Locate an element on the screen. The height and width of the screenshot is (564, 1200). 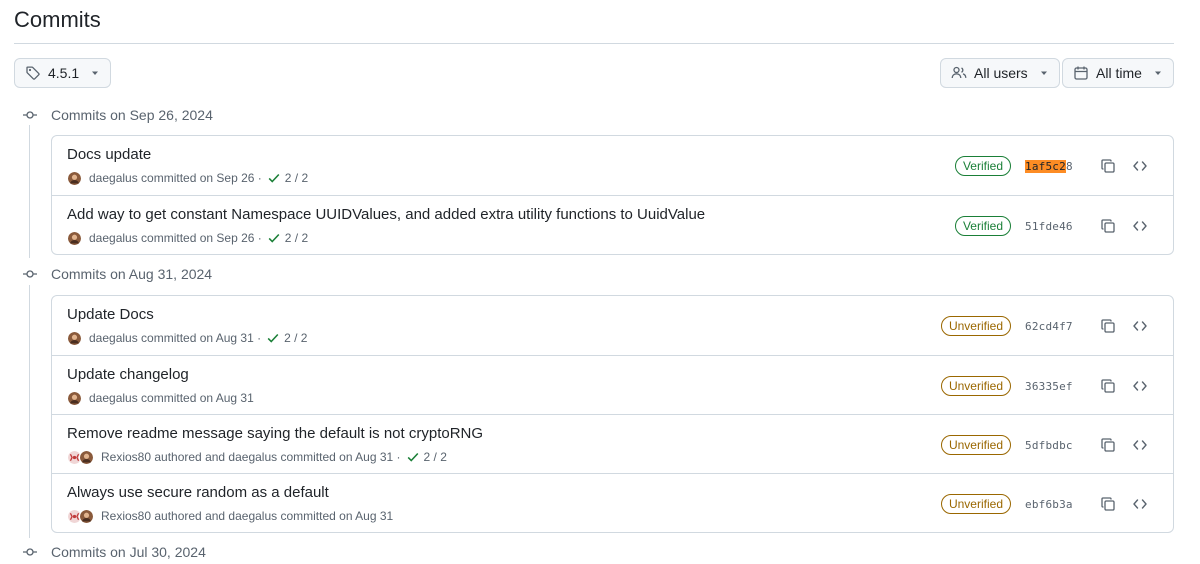
commit-title-link: Always use secure random as a default is located at coordinates (198, 492).